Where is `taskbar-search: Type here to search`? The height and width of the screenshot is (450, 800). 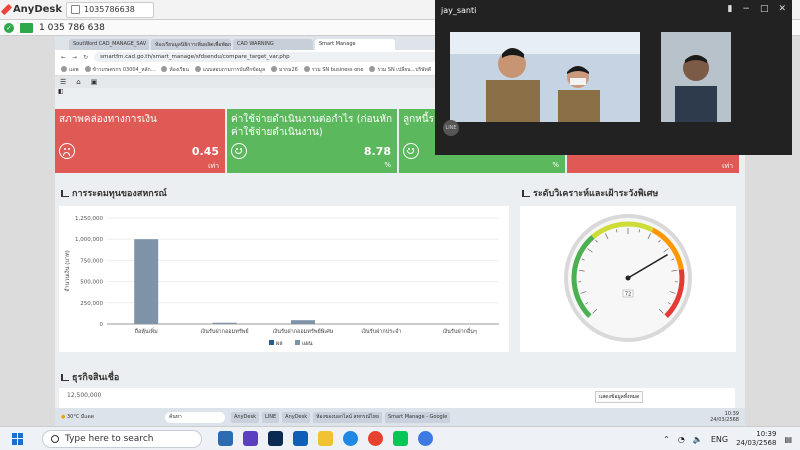 taskbar-search: Type here to search is located at coordinates (122, 438).